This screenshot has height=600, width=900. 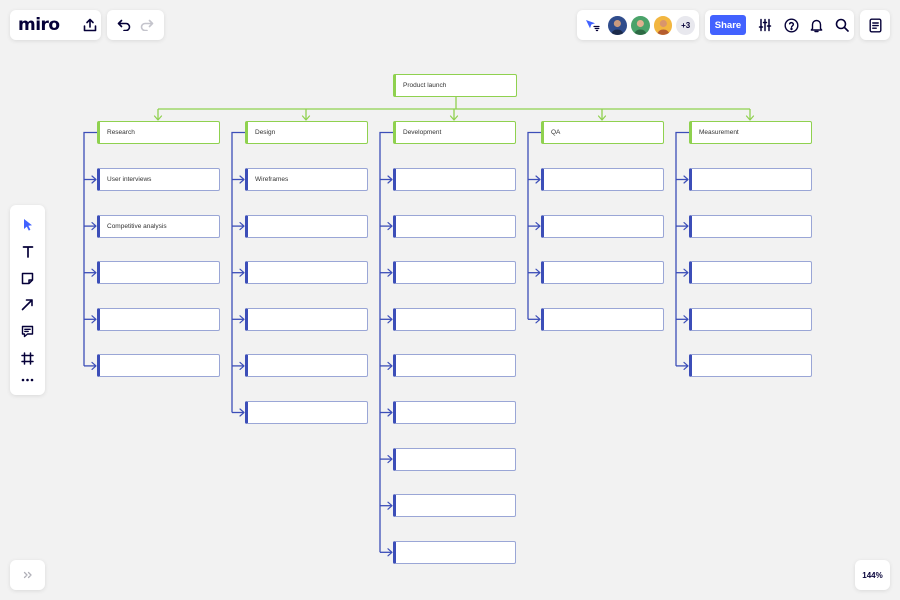 I want to click on expand-button, so click(x=28, y=575).